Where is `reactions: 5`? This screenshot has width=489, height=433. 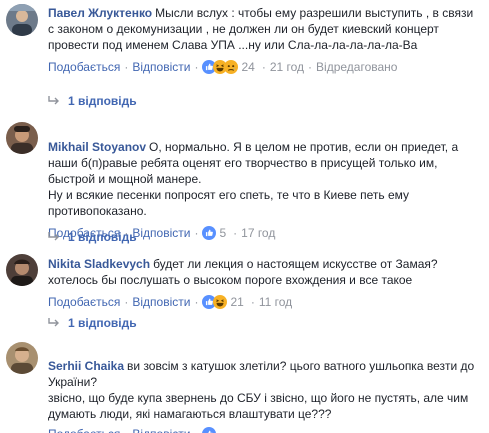 reactions: 5 is located at coordinates (214, 233).